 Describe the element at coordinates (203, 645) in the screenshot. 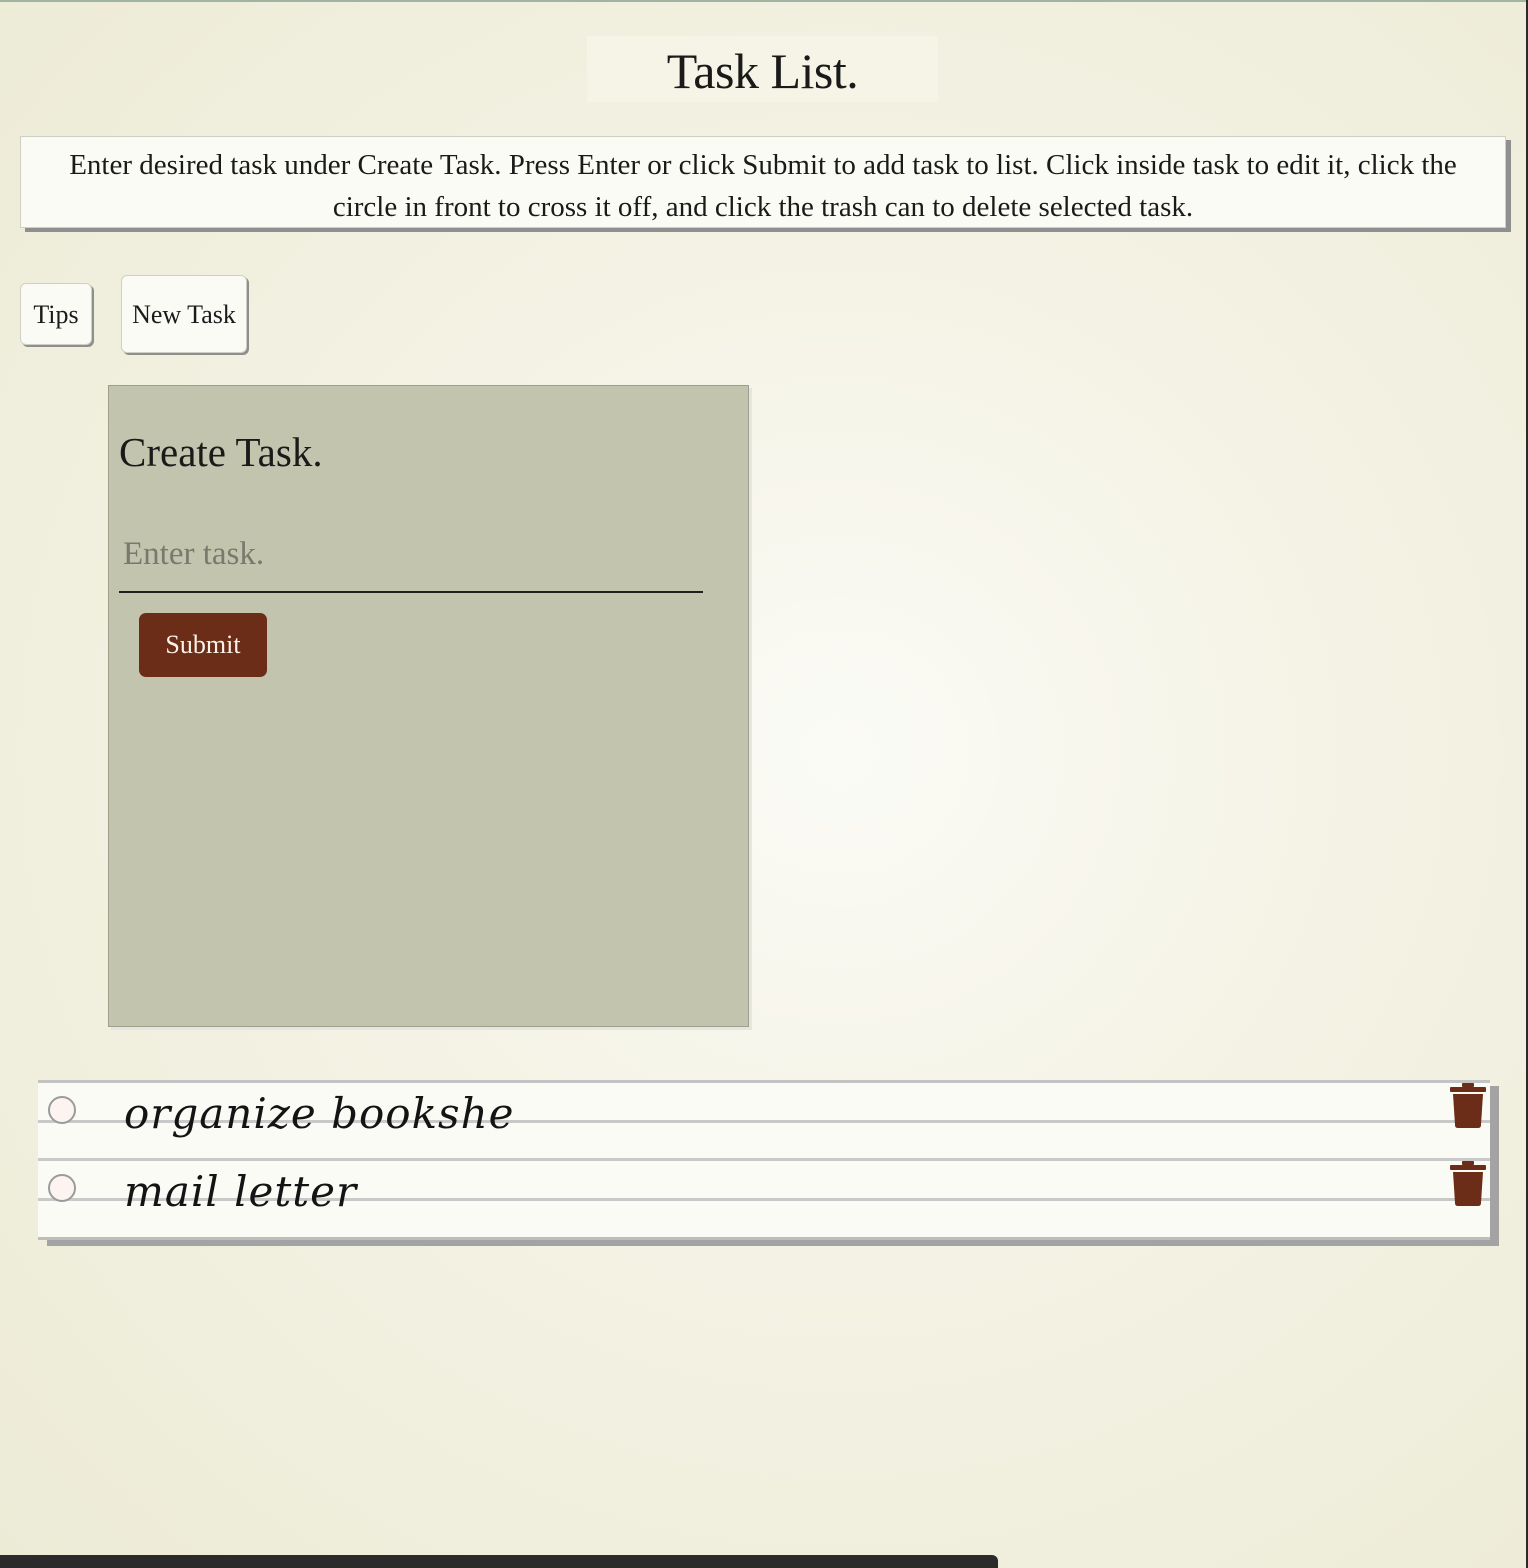

I see `submit-button: Submit` at that location.